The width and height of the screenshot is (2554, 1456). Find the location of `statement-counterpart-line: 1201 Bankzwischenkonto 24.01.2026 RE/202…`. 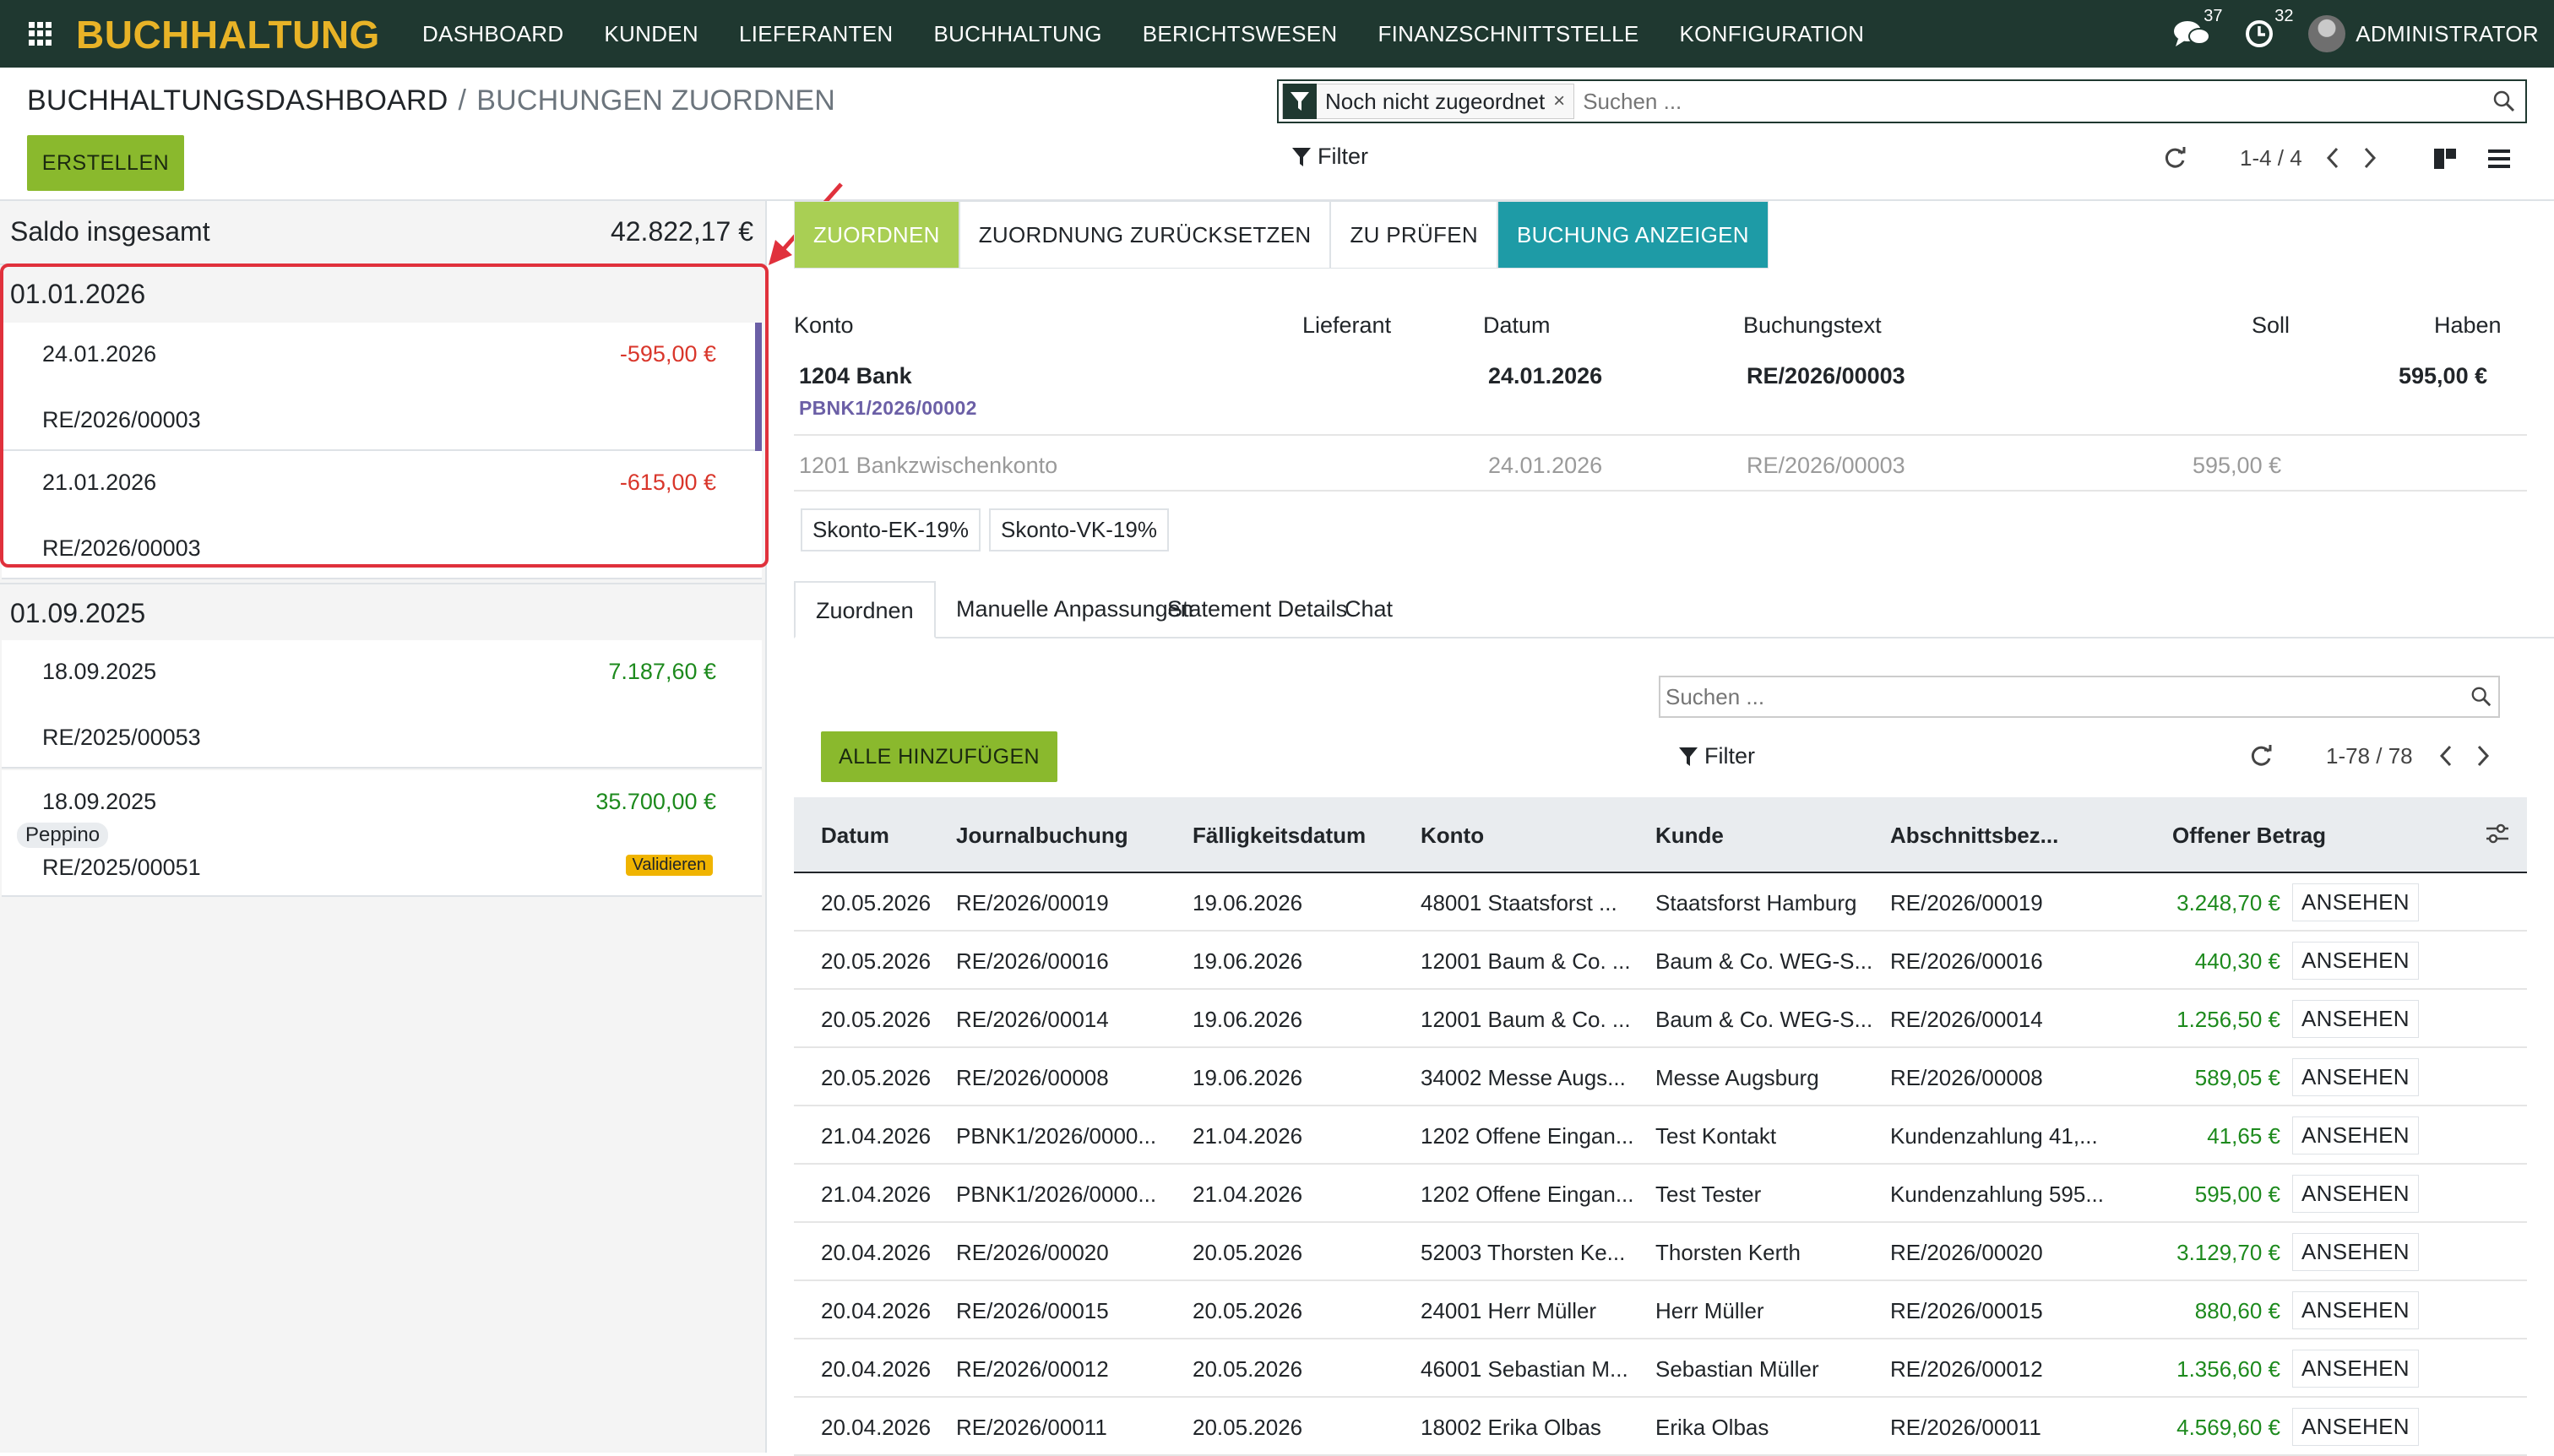

statement-counterpart-line: 1201 Bankzwischenkonto 24.01.2026 RE/202… is located at coordinates (1660, 465).